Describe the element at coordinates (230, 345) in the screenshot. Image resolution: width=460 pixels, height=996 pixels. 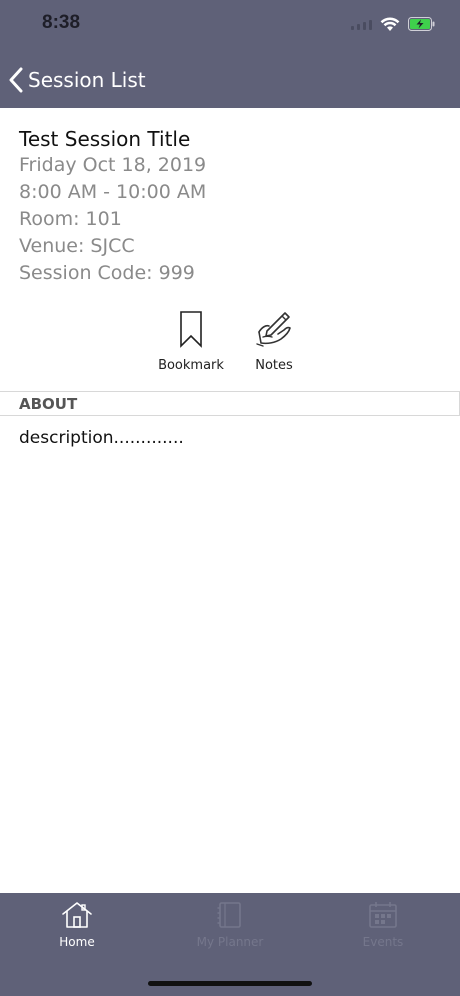
I see `session-actions: Bookmark Notes` at that location.